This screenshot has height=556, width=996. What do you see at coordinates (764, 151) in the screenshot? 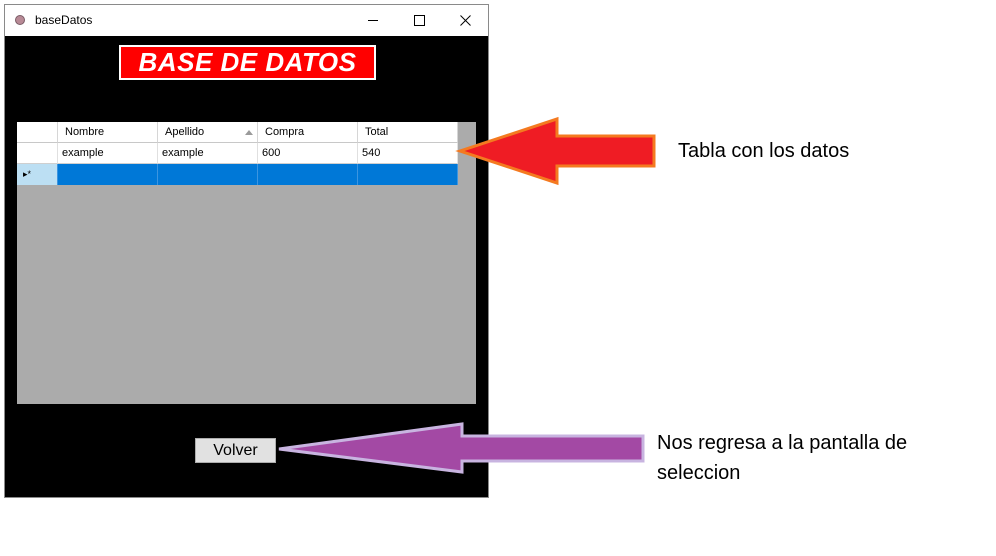
I see `table-annotation: Tabla con los datos` at bounding box center [764, 151].